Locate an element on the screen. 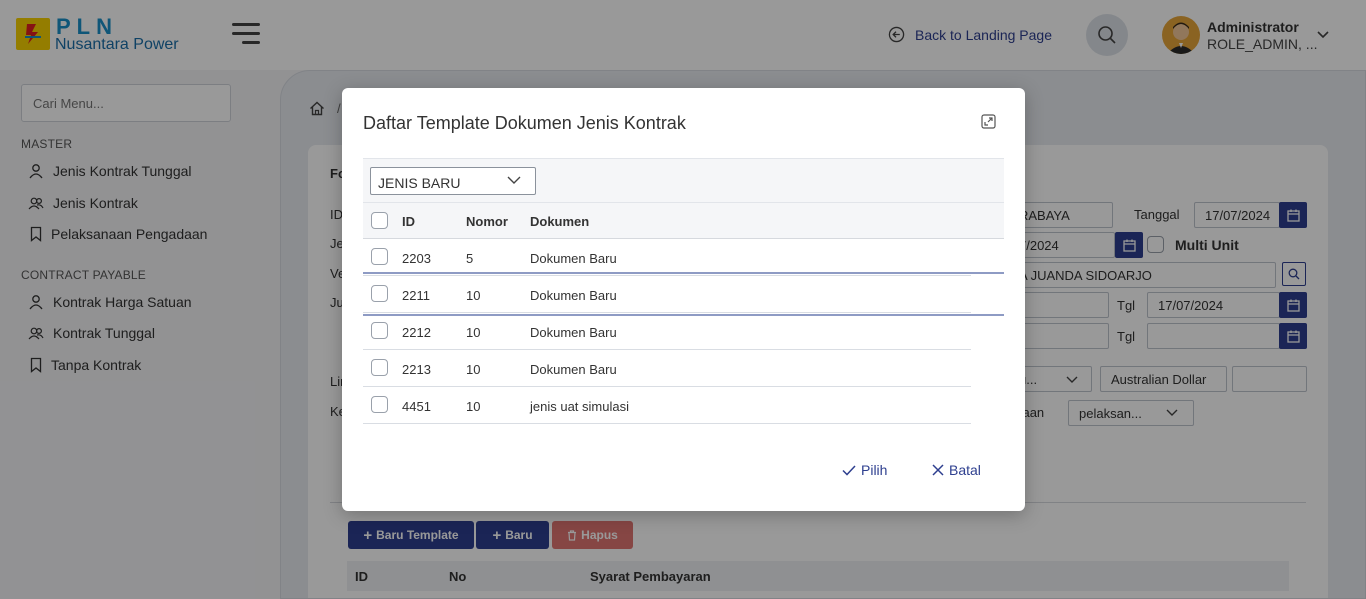 The height and width of the screenshot is (599, 1366). cell-nomor: 5 is located at coordinates (470, 258).